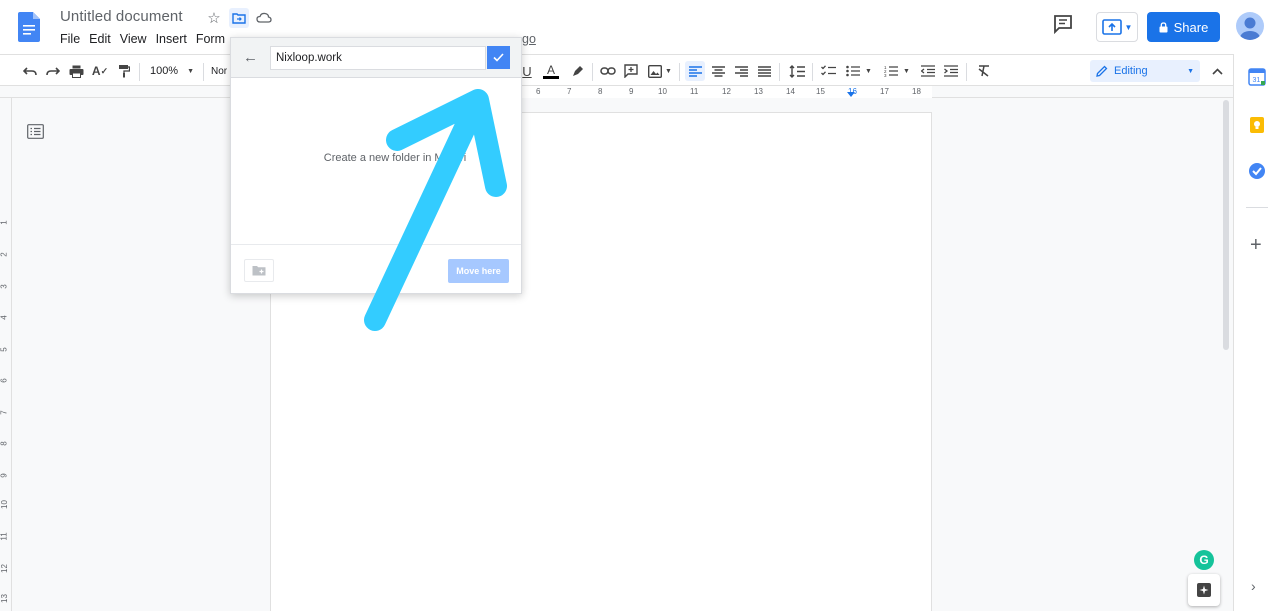  What do you see at coordinates (764, 71) in the screenshot?
I see `align-justify-icon` at bounding box center [764, 71].